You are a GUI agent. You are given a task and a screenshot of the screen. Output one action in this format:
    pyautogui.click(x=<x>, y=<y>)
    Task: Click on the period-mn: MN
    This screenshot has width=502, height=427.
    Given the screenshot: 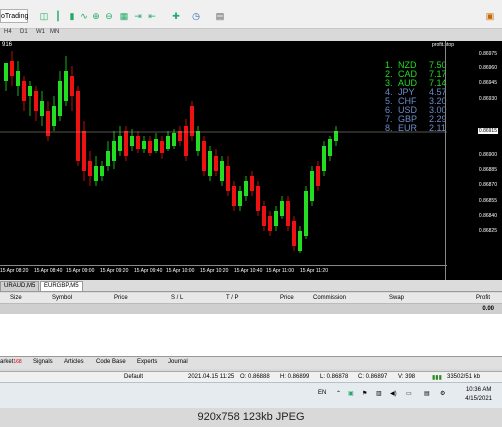 What is the action you would take?
    pyautogui.click(x=54, y=32)
    